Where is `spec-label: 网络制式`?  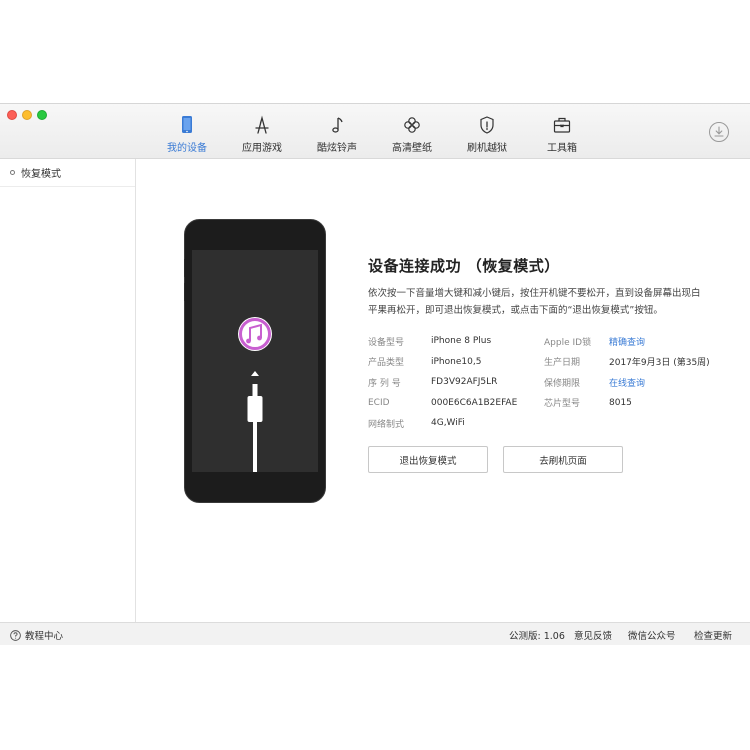
spec-label: 网络制式 is located at coordinates (386, 424).